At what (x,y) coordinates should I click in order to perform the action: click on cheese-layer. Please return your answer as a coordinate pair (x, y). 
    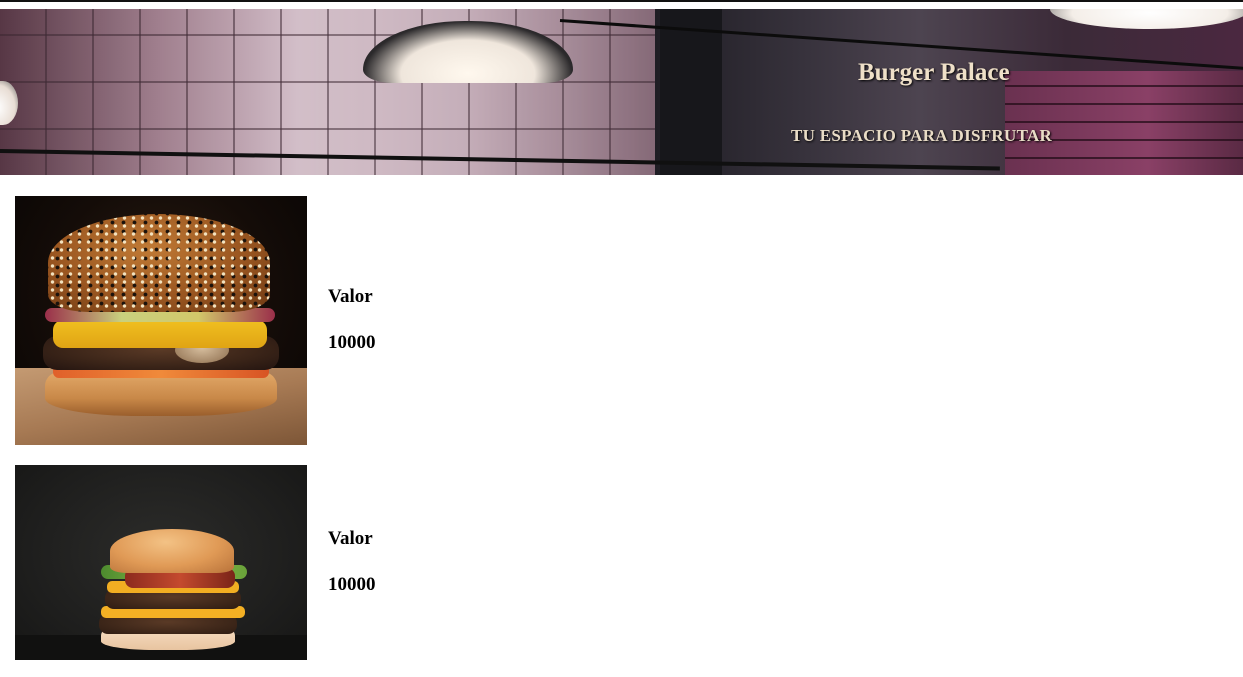
    Looking at the image, I should click on (160, 334).